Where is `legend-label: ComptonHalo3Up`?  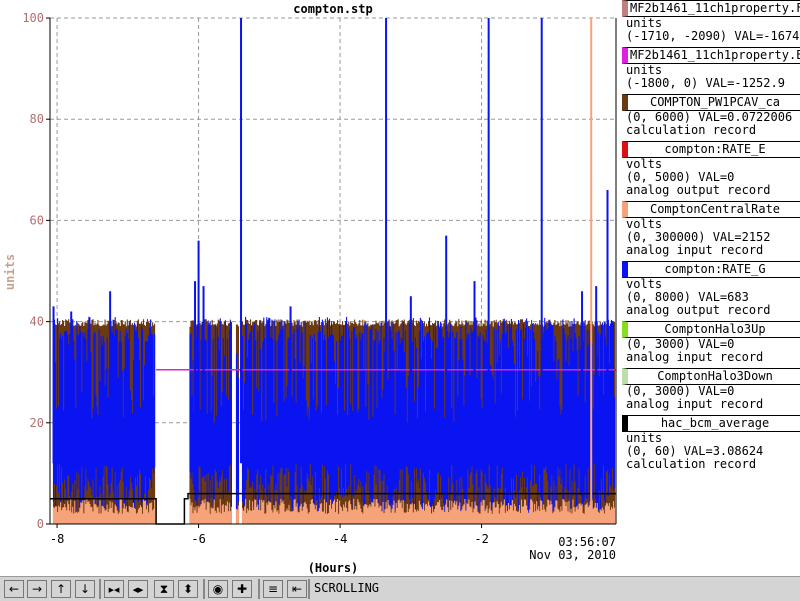 legend-label: ComptonHalo3Up is located at coordinates (711, 329).